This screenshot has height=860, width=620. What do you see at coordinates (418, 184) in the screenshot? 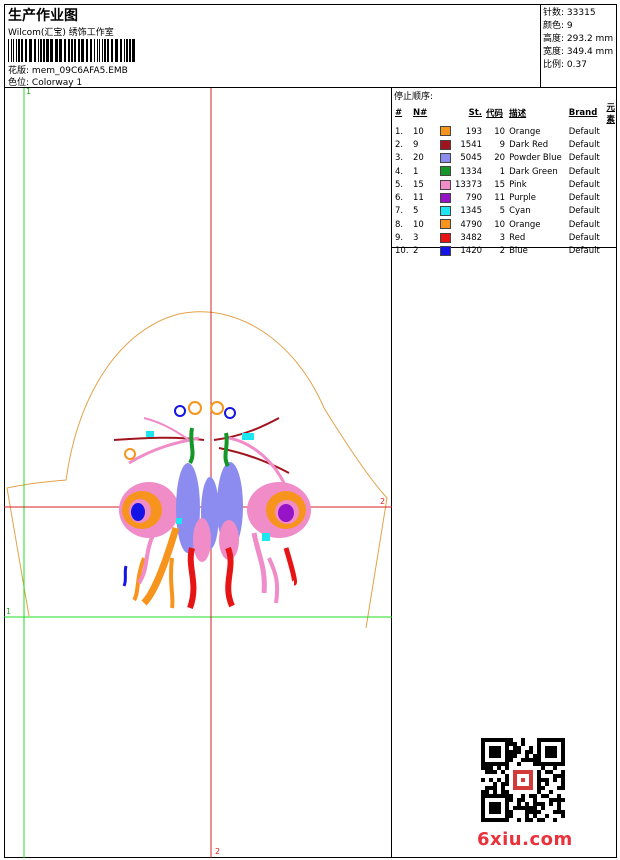
I see `color-row-needle: 15` at bounding box center [418, 184].